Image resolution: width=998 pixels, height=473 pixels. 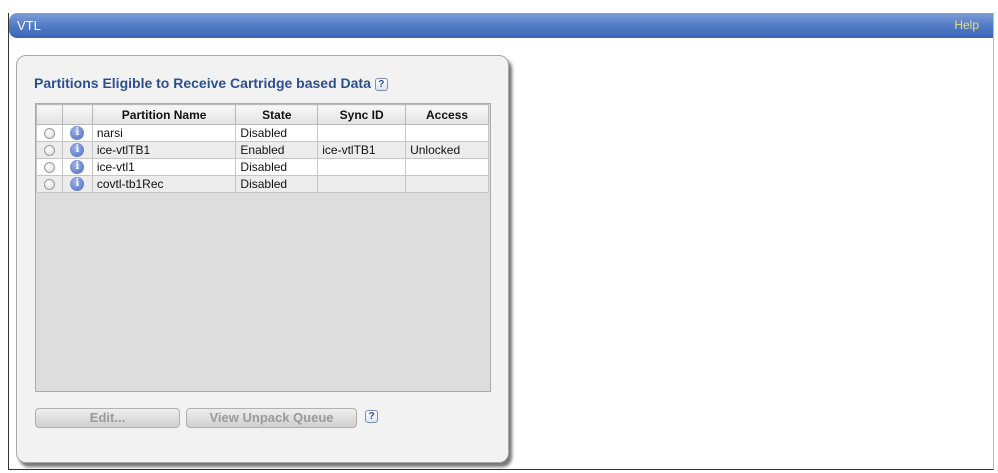 What do you see at coordinates (362, 114) in the screenshot?
I see `column-header-sync-id: Sync ID` at bounding box center [362, 114].